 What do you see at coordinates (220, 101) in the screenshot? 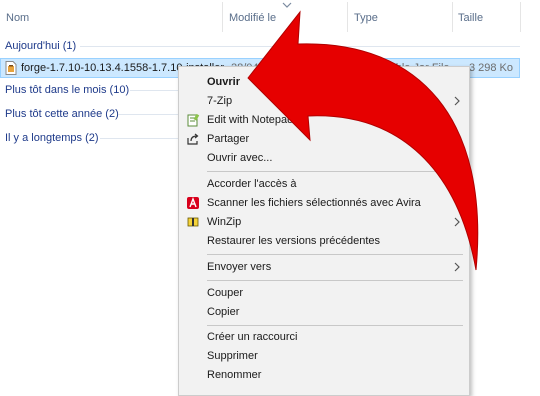
I see `menu-item-label: 7-Zip` at bounding box center [220, 101].